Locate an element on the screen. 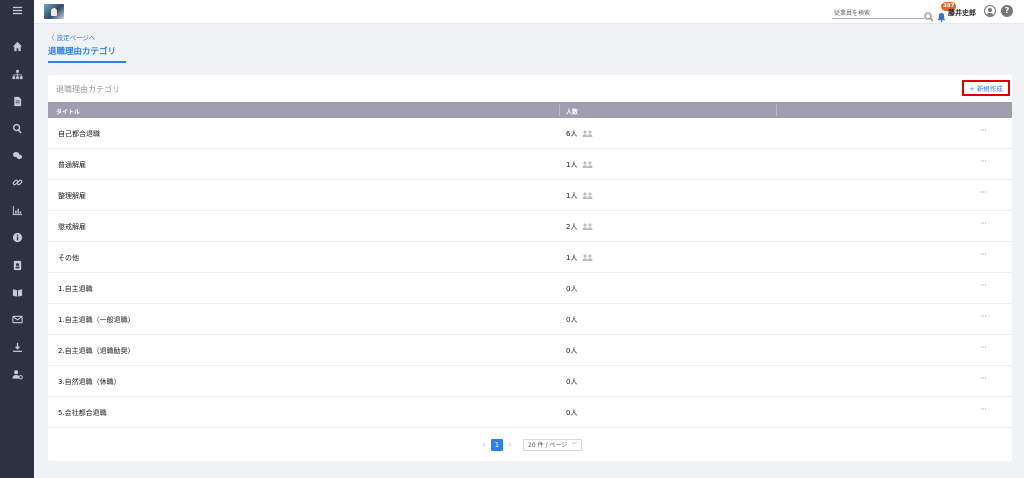 Image resolution: width=1024 pixels, height=478 pixels. pagination: ‹ 1 › 20 件 / ページ ﹀ is located at coordinates (531, 445).